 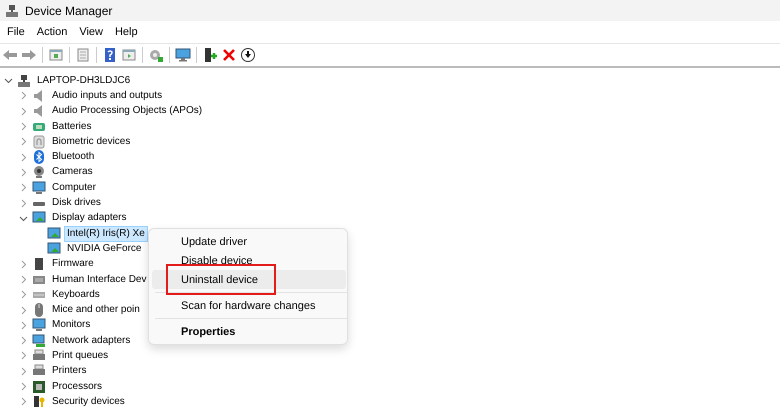 I want to click on tree-item: Batteries, so click(x=71, y=126).